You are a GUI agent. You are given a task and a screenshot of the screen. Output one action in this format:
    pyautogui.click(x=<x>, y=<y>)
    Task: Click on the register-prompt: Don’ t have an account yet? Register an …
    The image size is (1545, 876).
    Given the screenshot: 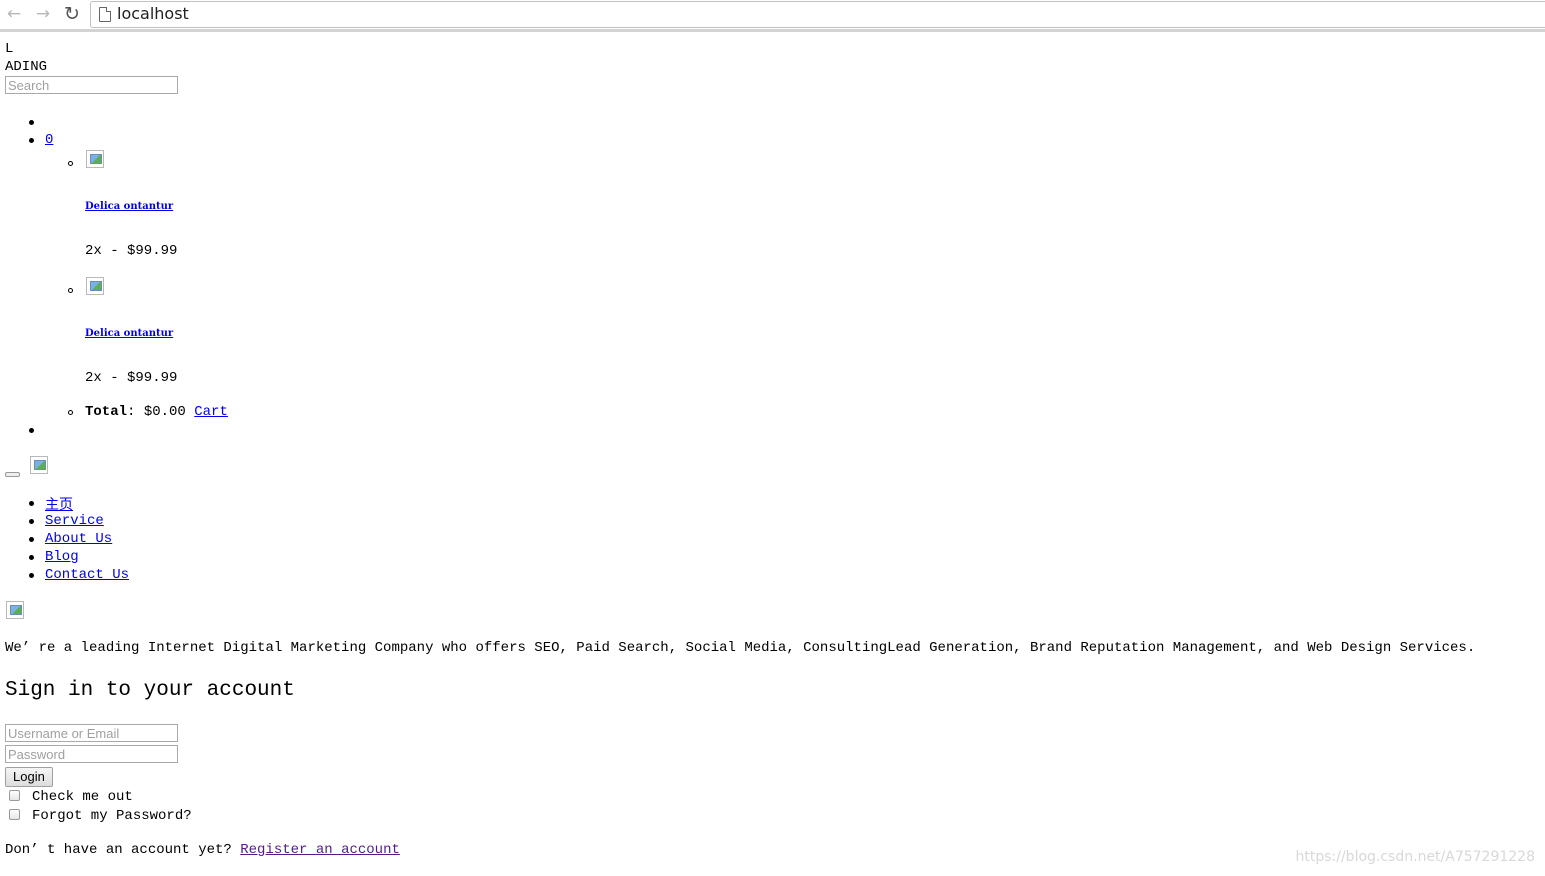 What is the action you would take?
    pyautogui.click(x=202, y=850)
    